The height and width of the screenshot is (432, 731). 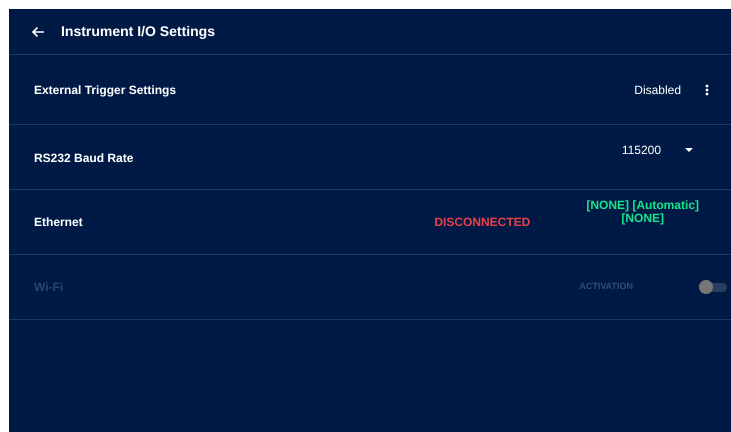 I want to click on setting-value: Disabled, so click(x=657, y=90).